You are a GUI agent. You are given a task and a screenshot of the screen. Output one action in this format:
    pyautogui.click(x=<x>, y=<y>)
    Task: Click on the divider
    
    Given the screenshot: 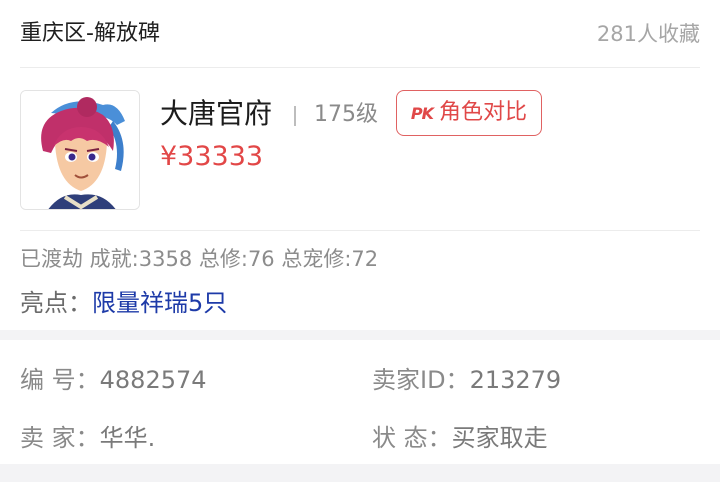 What is the action you would take?
    pyautogui.click(x=360, y=230)
    